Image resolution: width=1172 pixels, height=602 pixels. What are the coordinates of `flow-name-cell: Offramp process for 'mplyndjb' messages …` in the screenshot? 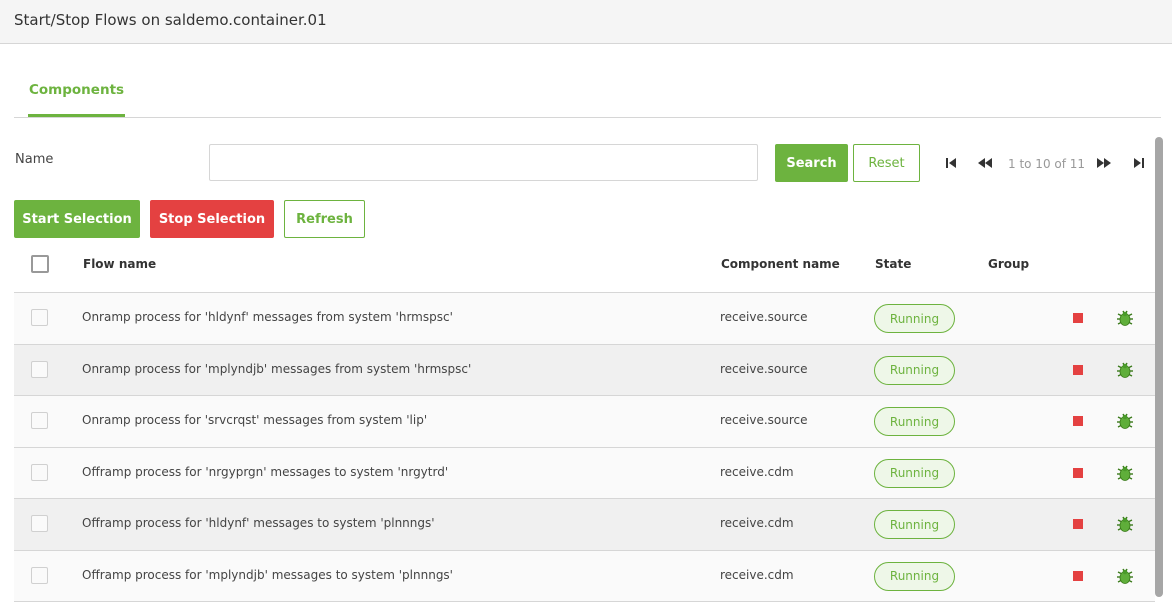 It's located at (267, 575).